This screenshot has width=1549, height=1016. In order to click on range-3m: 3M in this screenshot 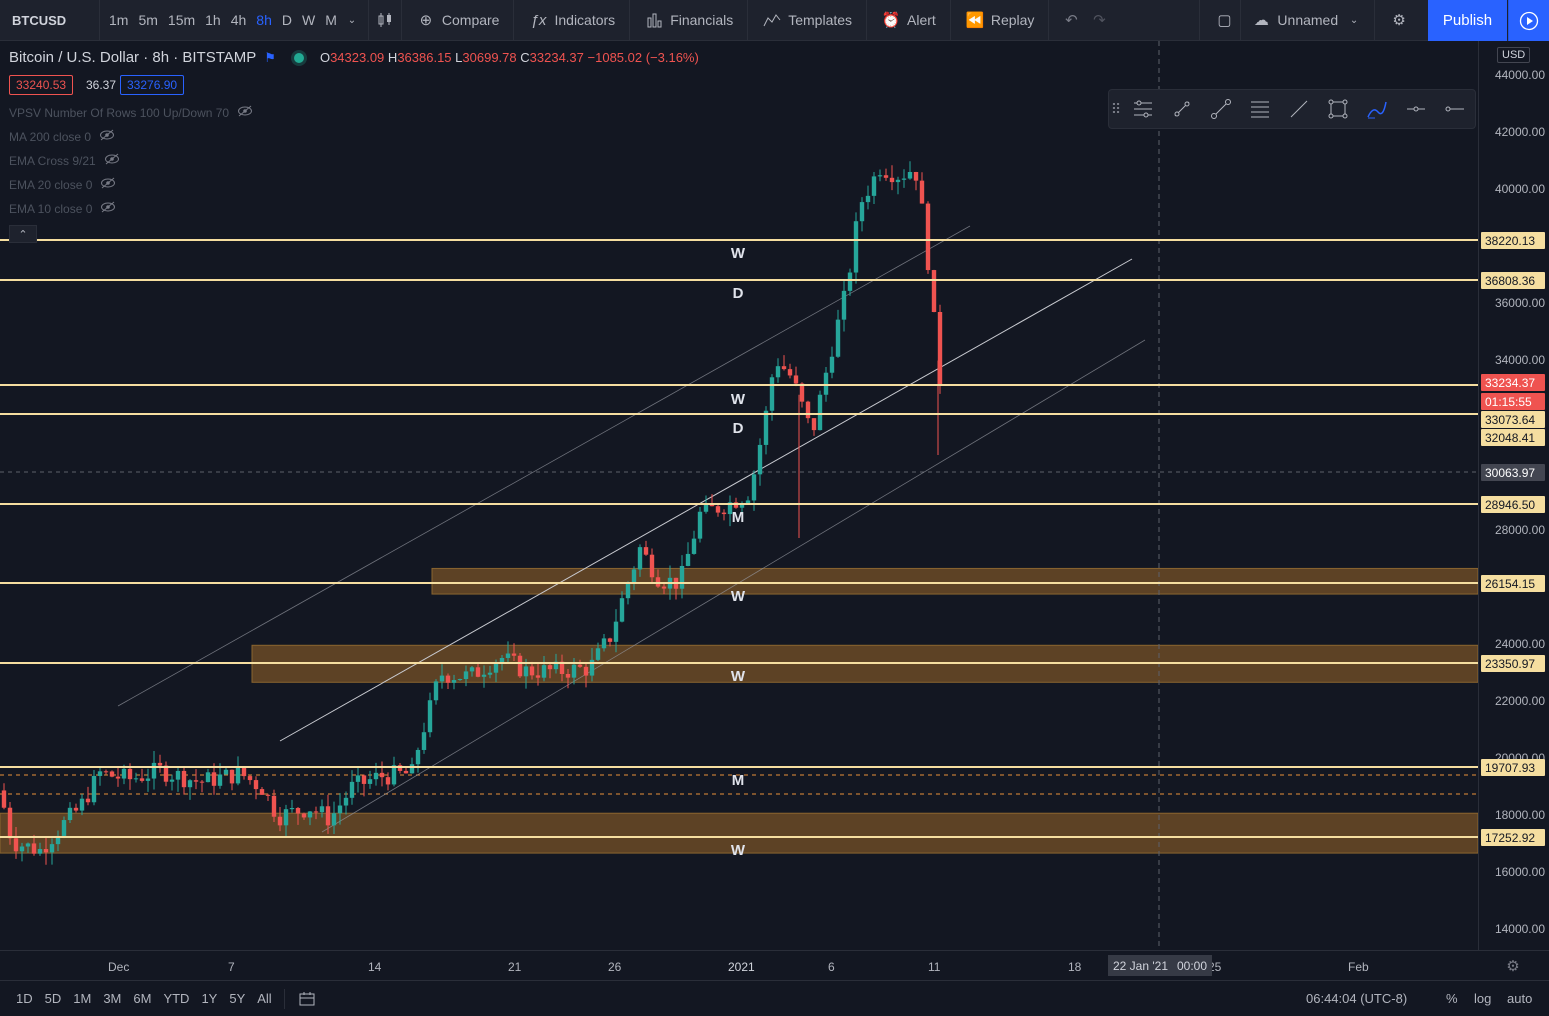, I will do `click(112, 998)`.